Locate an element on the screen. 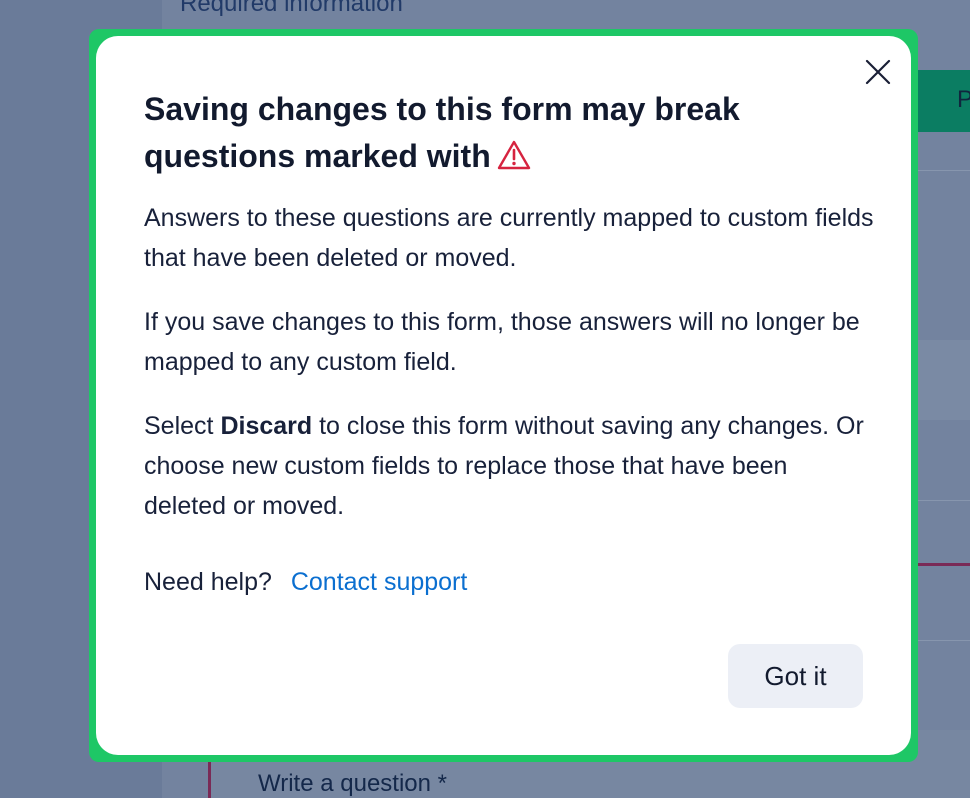 The width and height of the screenshot is (970, 798). warning-triangle-icon is located at coordinates (514, 159).